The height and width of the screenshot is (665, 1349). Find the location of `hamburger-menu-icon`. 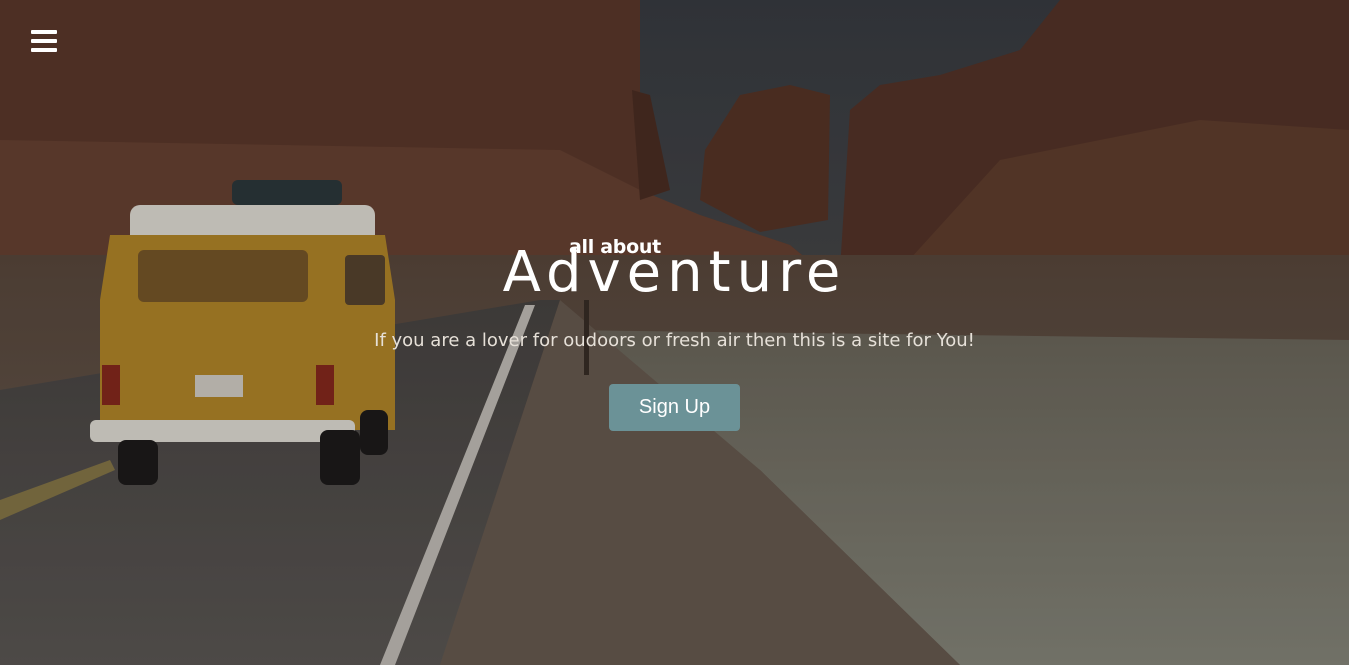

hamburger-menu-icon is located at coordinates (44, 42).